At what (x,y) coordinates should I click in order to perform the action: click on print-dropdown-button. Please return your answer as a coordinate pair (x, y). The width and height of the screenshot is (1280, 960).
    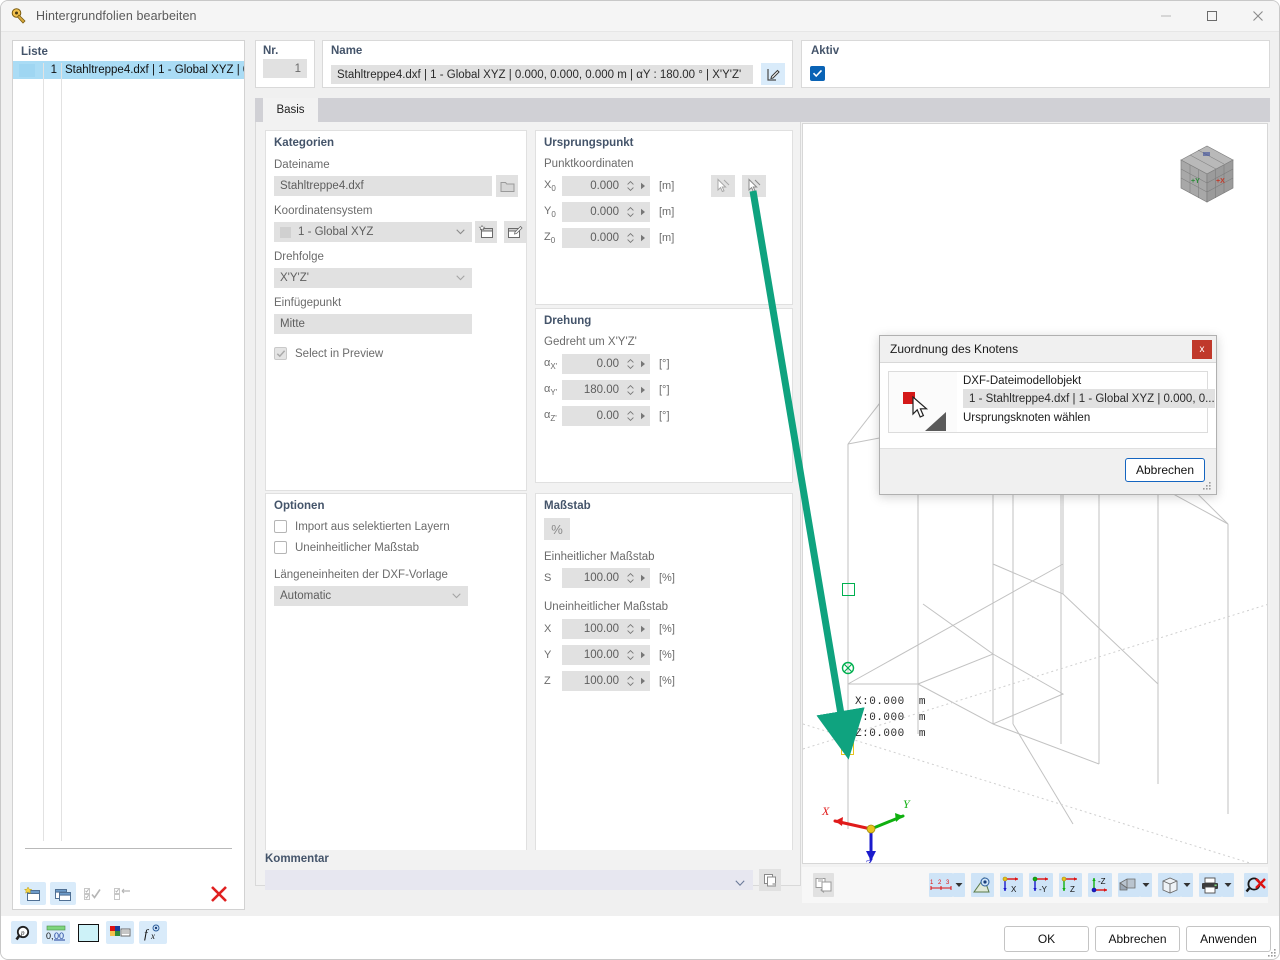
    Looking at the image, I should click on (1227, 885).